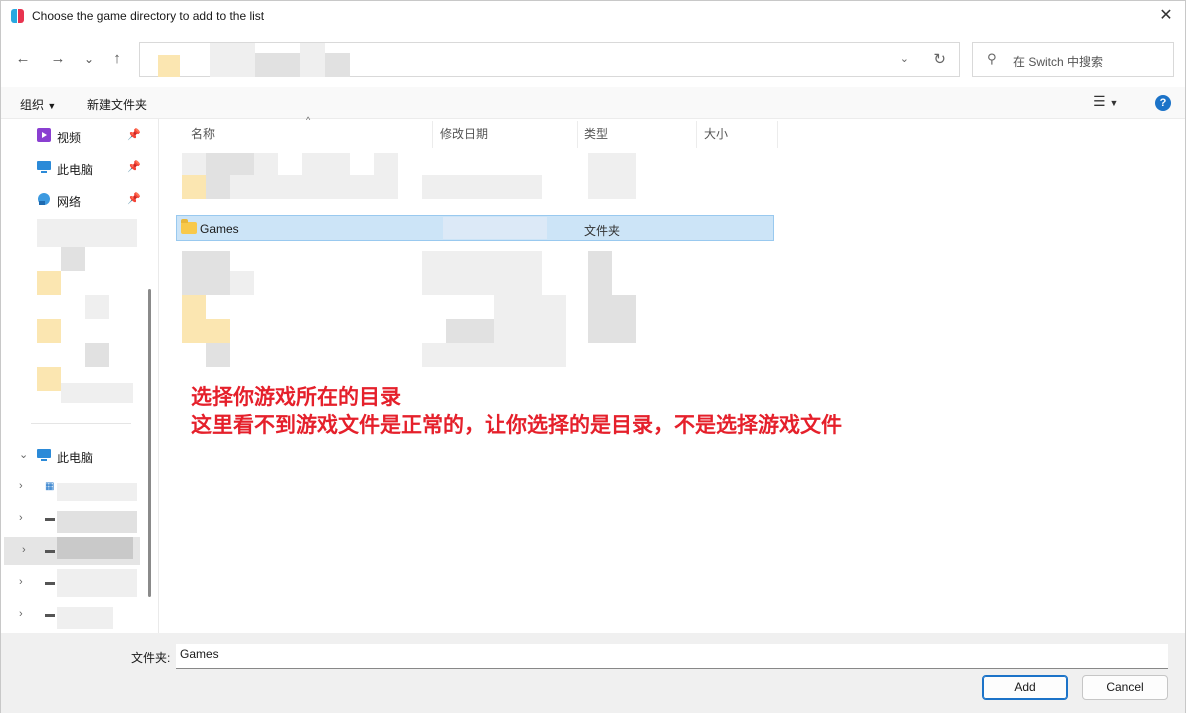 The width and height of the screenshot is (1186, 713). Describe the element at coordinates (203, 133) in the screenshot. I see `column-header-name: 名称` at that location.